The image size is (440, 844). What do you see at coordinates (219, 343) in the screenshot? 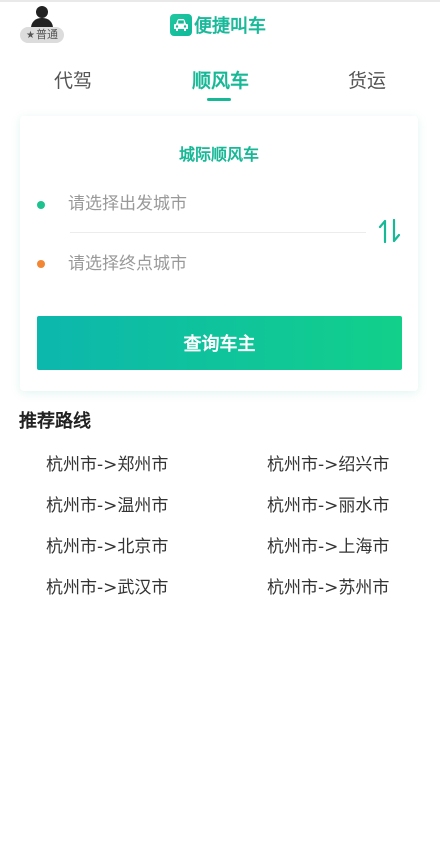
I see `query-driver-button: 查询车主` at bounding box center [219, 343].